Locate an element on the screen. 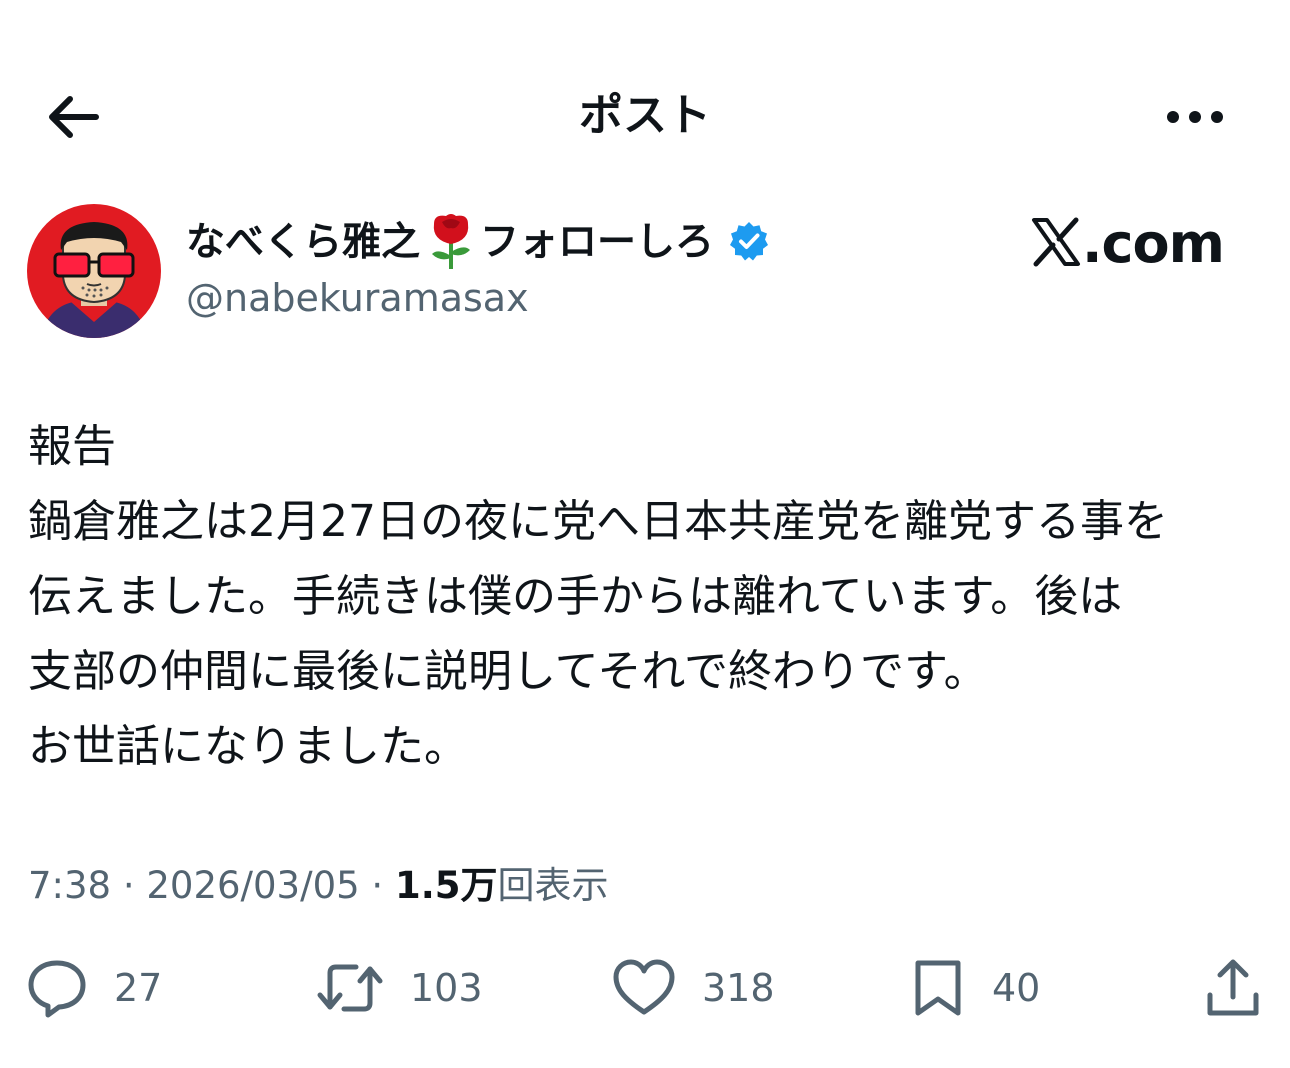 This screenshot has width=1290, height=1068. verified-badge-icon is located at coordinates (749, 243).